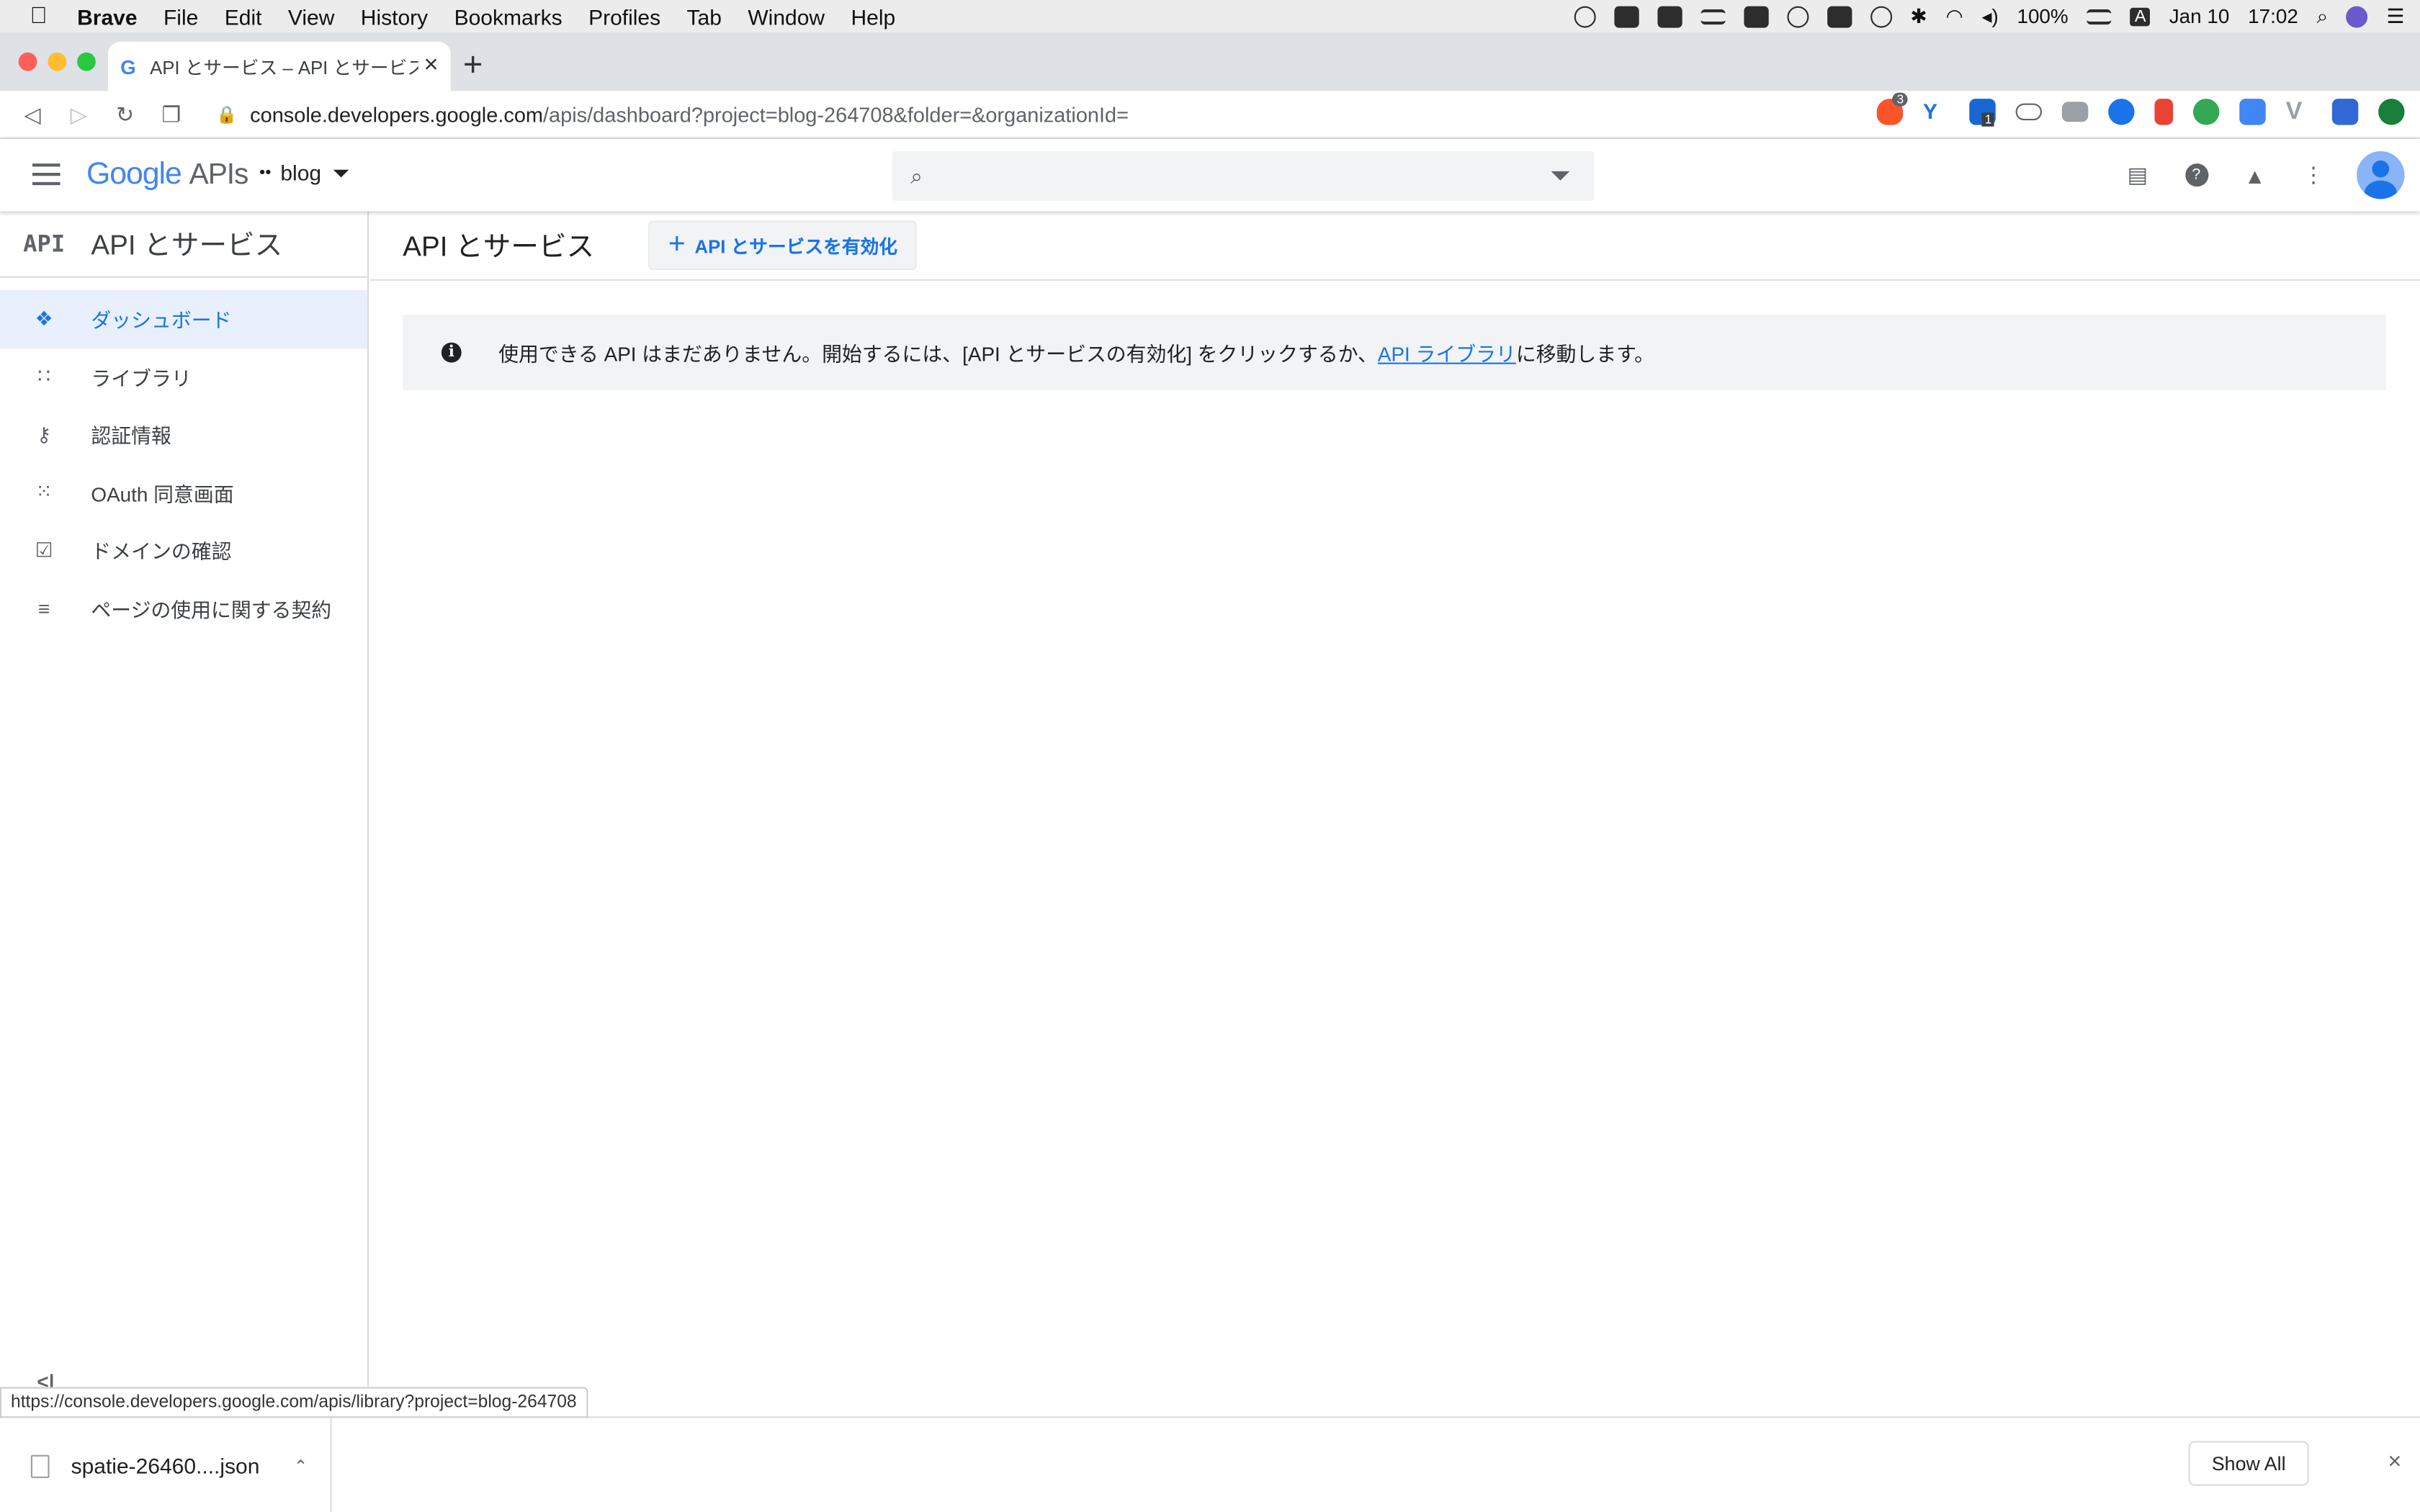  Describe the element at coordinates (786, 16) in the screenshot. I see `menu-window: Window` at that location.